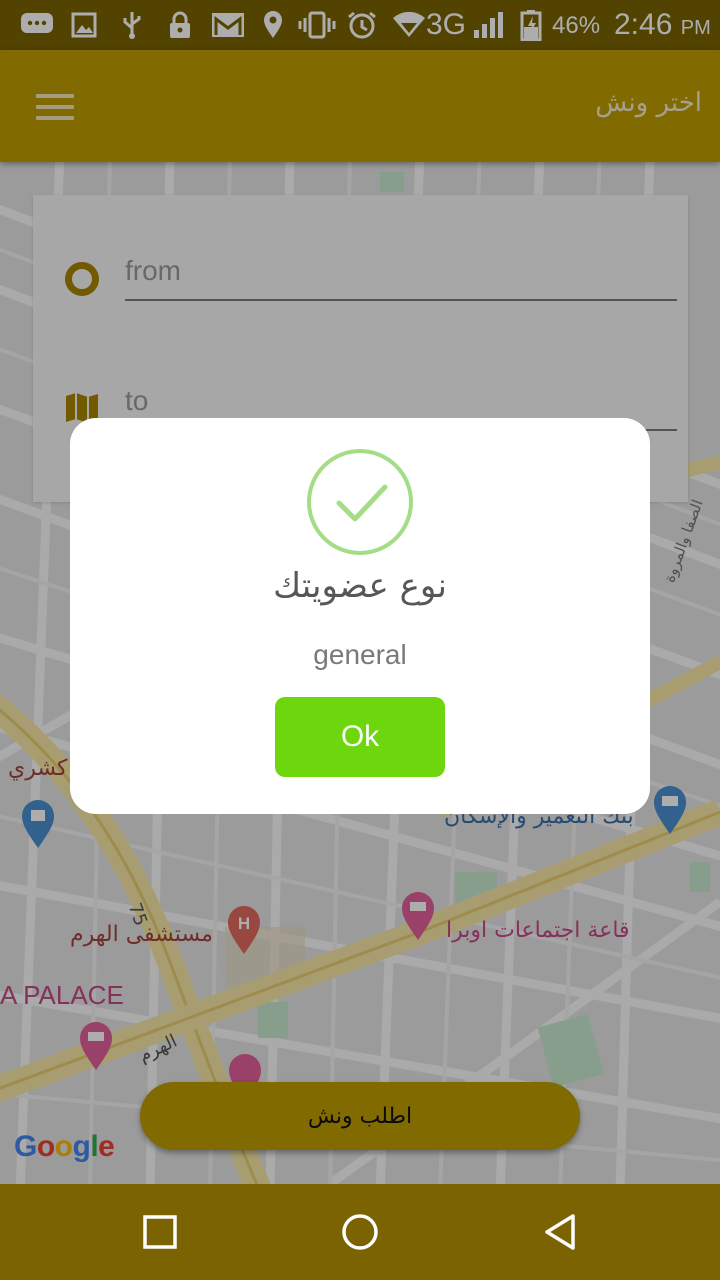 This screenshot has width=720, height=1280. What do you see at coordinates (360, 654) in the screenshot?
I see `dialog-message: general` at bounding box center [360, 654].